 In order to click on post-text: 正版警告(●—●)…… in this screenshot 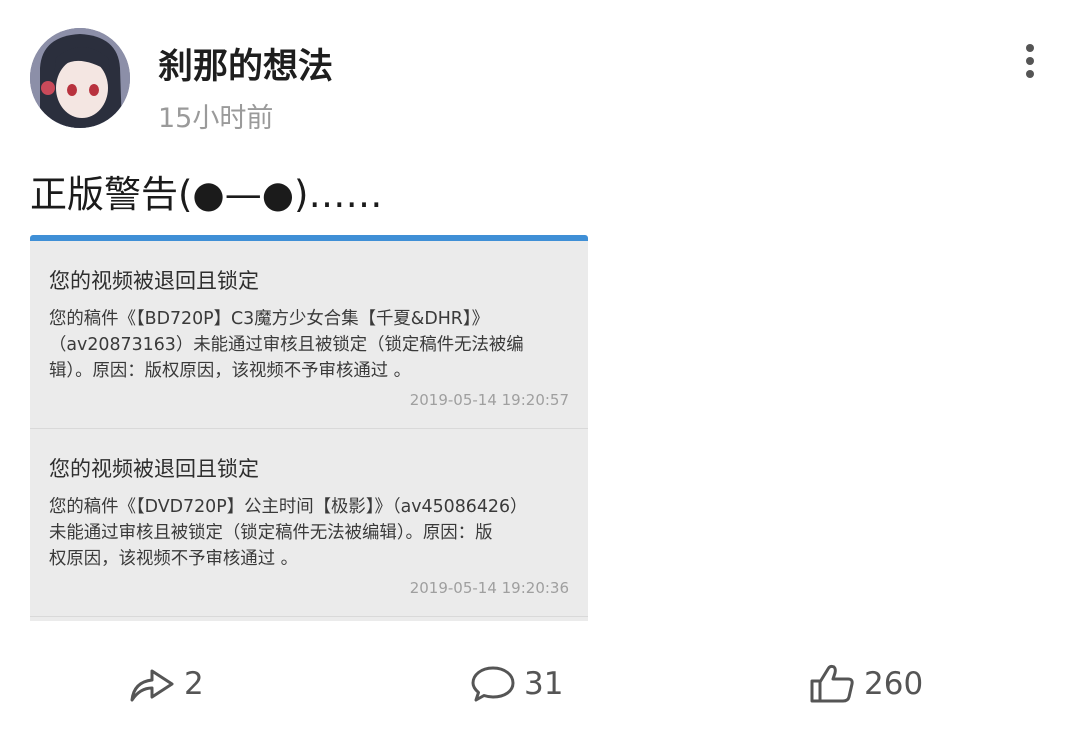, I will do `click(206, 194)`.